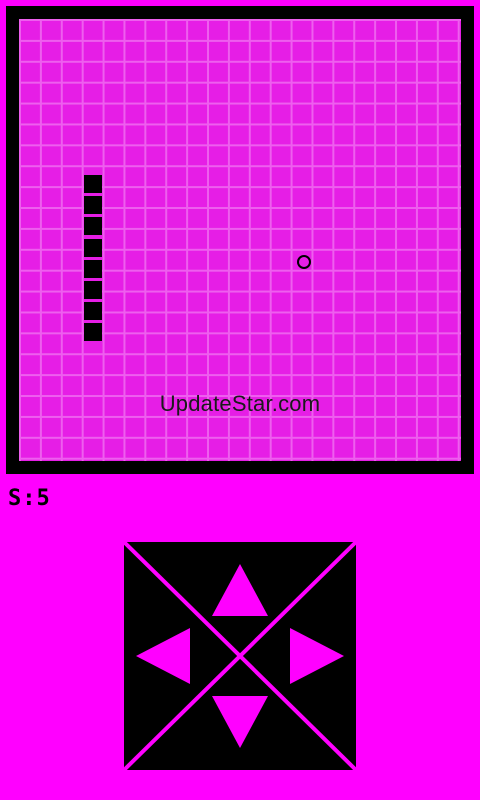  Describe the element at coordinates (92, 184) in the screenshot. I see `snake-head` at that location.